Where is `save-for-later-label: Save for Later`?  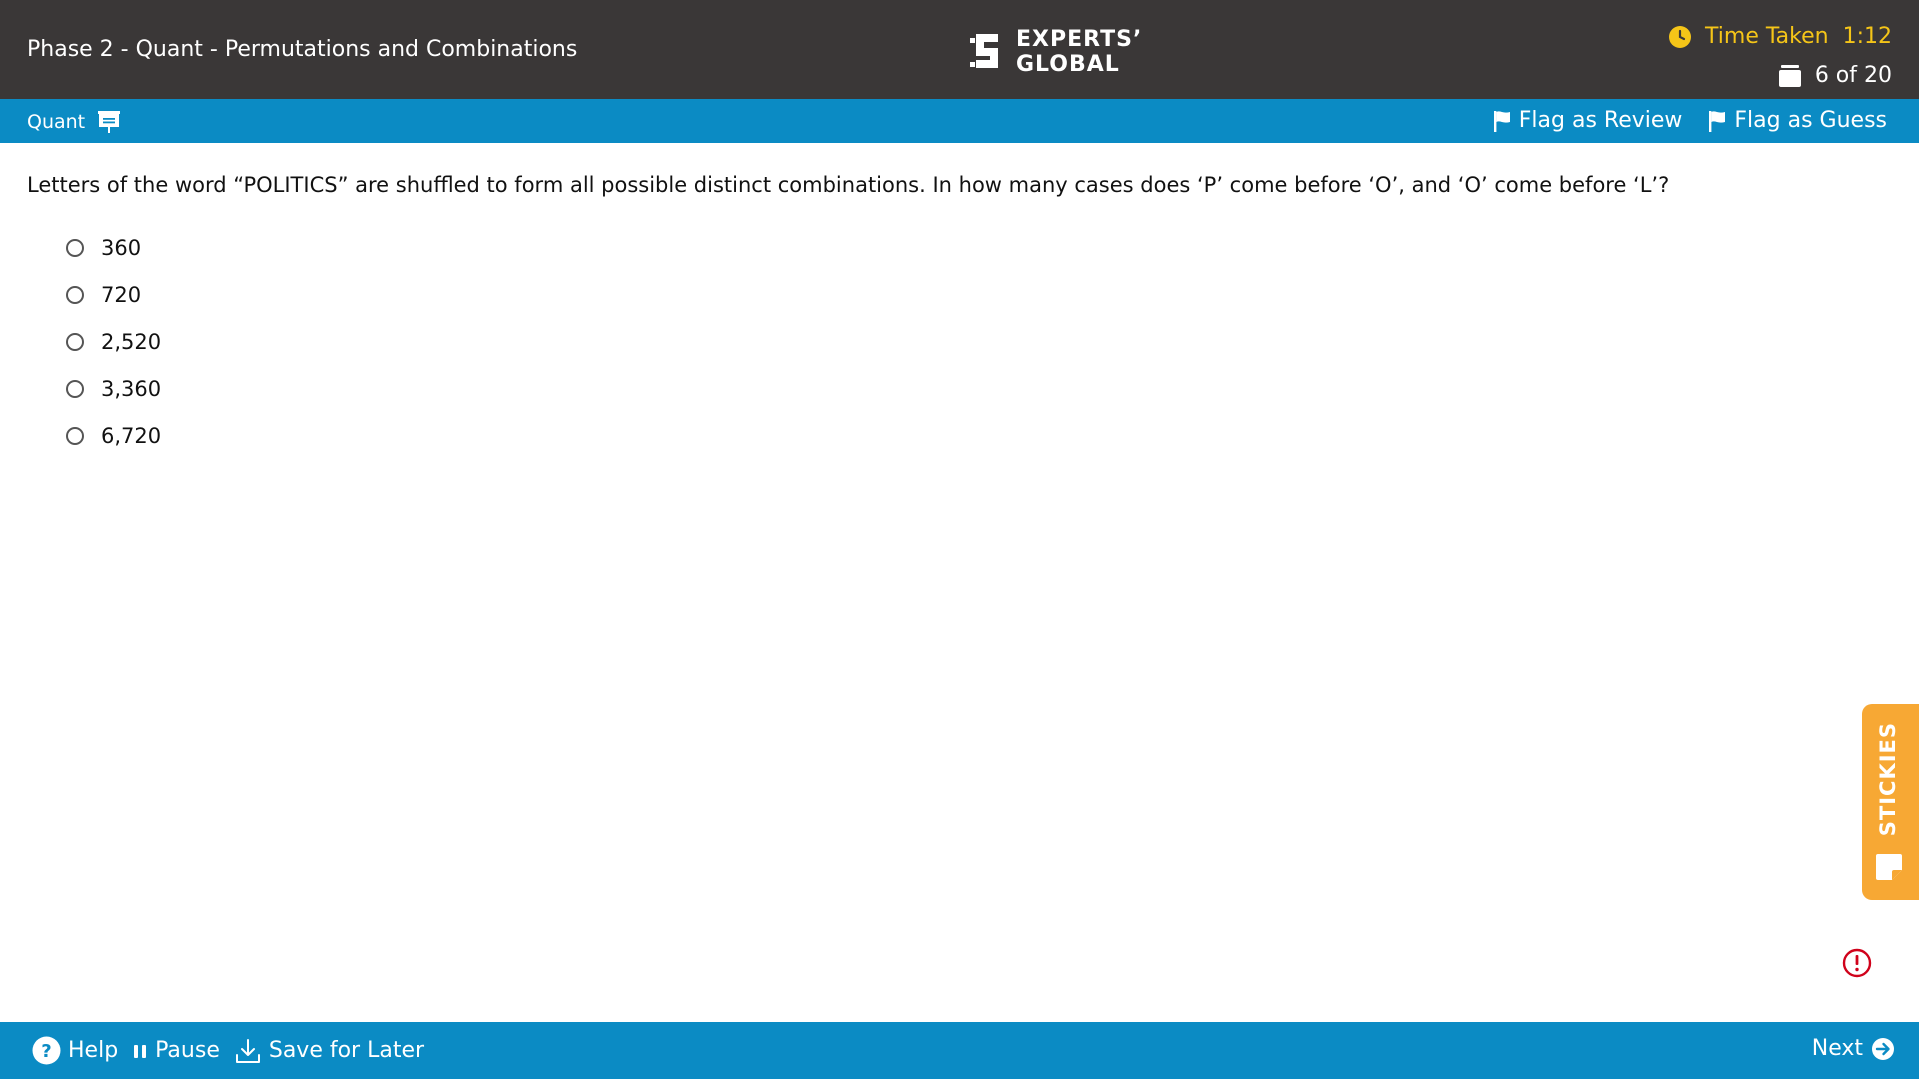 save-for-later-label: Save for Later is located at coordinates (346, 1050).